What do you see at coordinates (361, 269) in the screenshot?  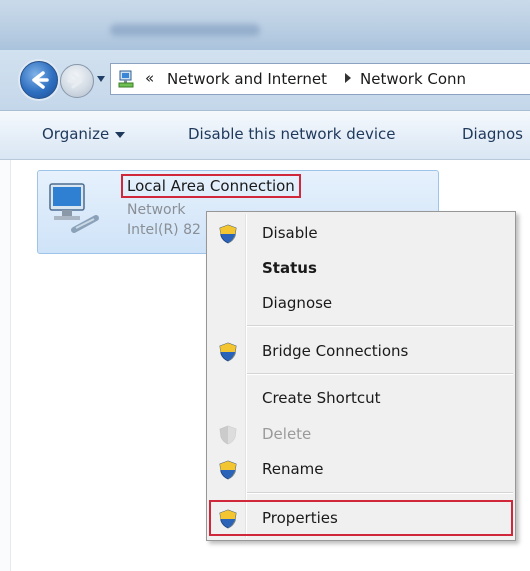 I see `menu-item-status: Status` at bounding box center [361, 269].